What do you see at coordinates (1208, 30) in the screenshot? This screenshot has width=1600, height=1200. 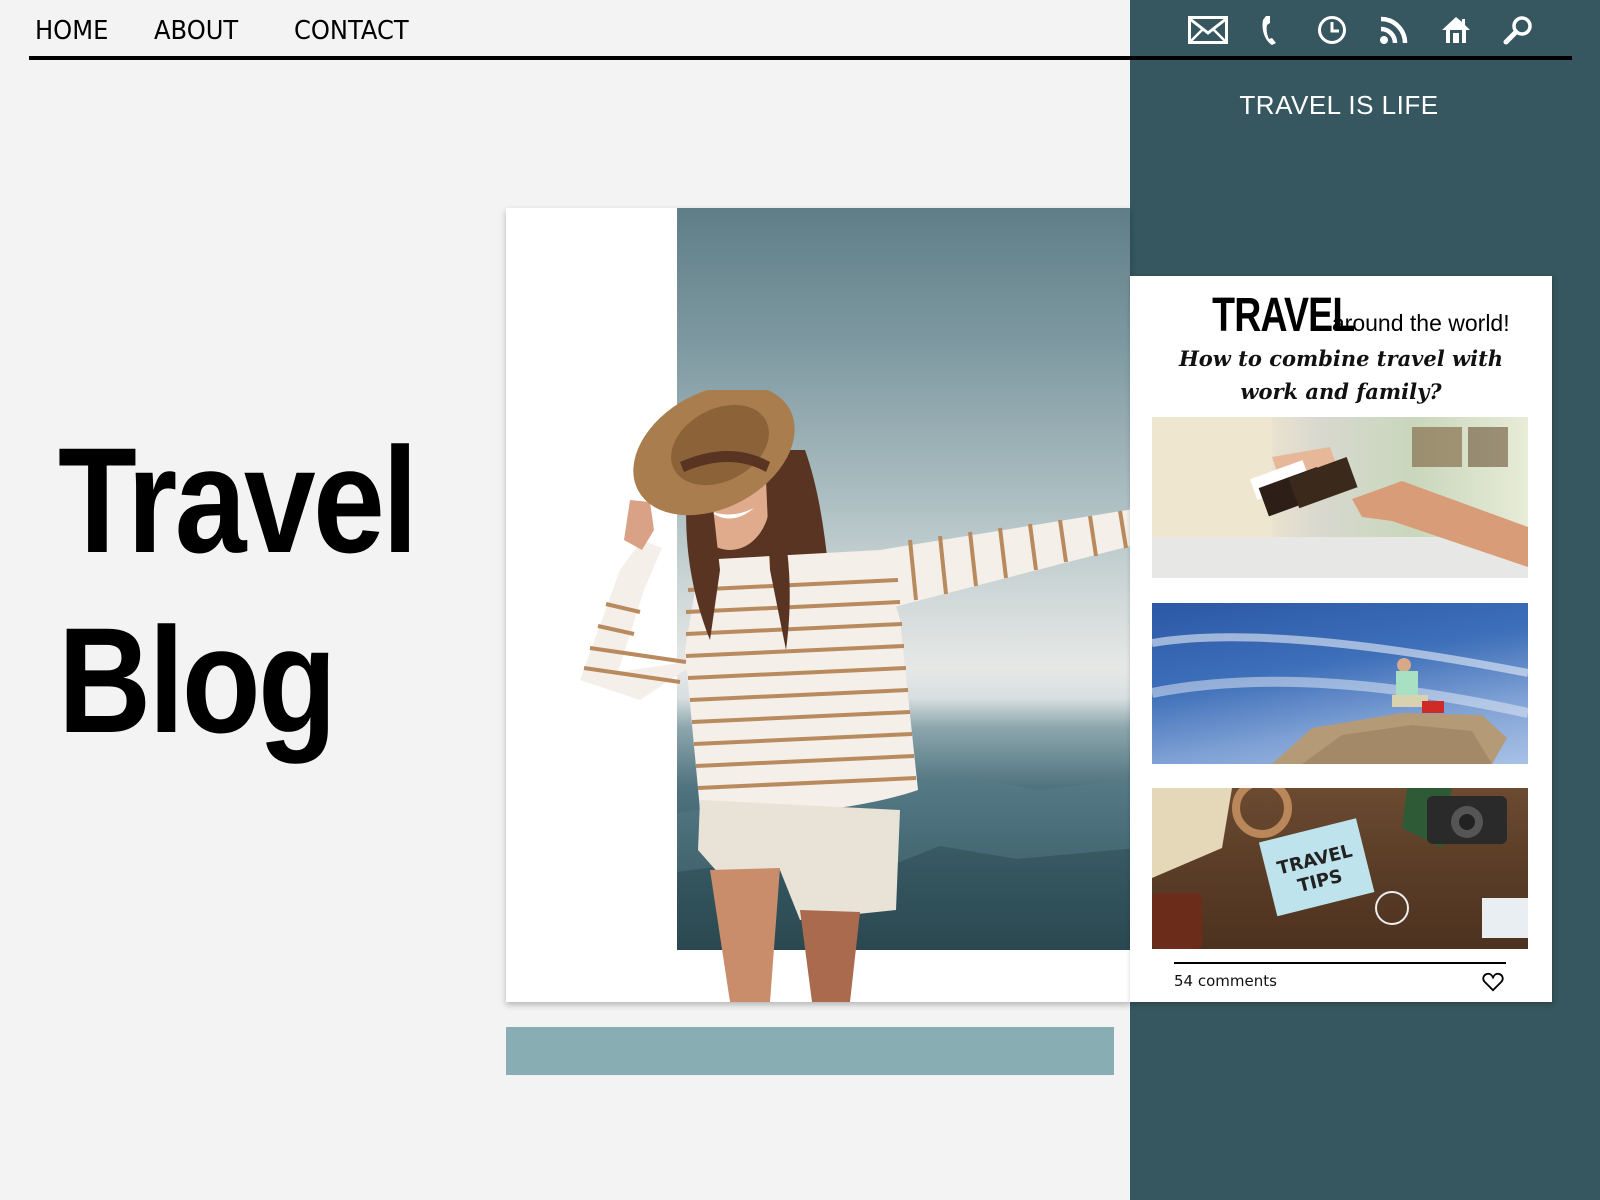 I see `mail-icon` at bounding box center [1208, 30].